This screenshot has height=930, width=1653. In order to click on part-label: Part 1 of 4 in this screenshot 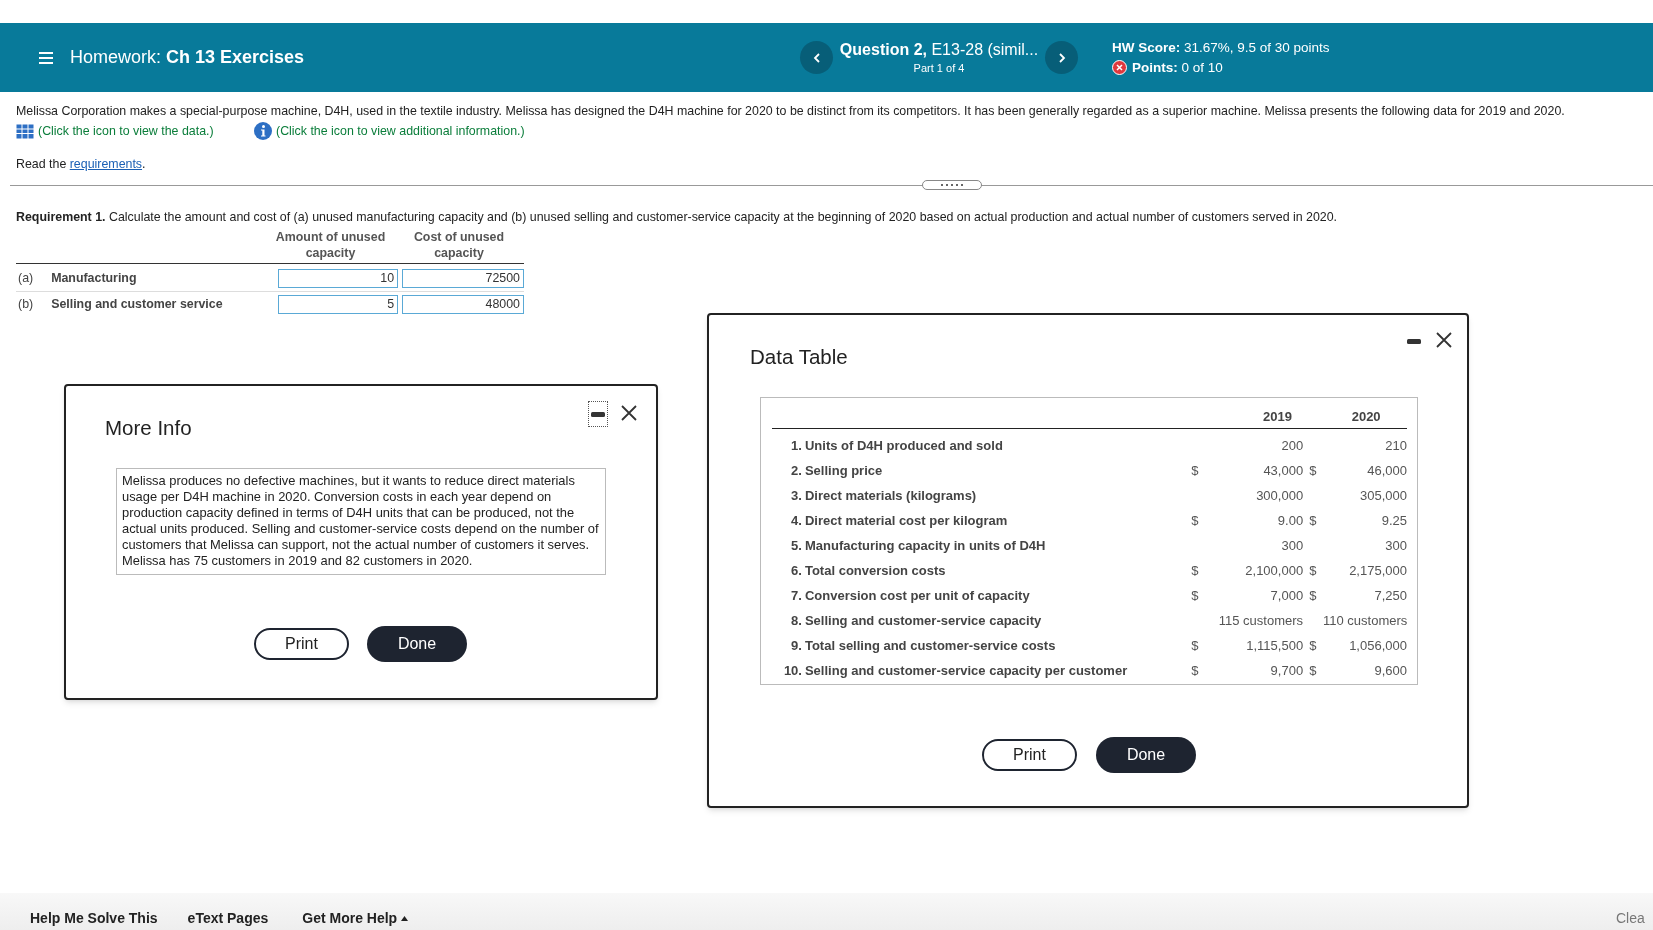, I will do `click(939, 68)`.